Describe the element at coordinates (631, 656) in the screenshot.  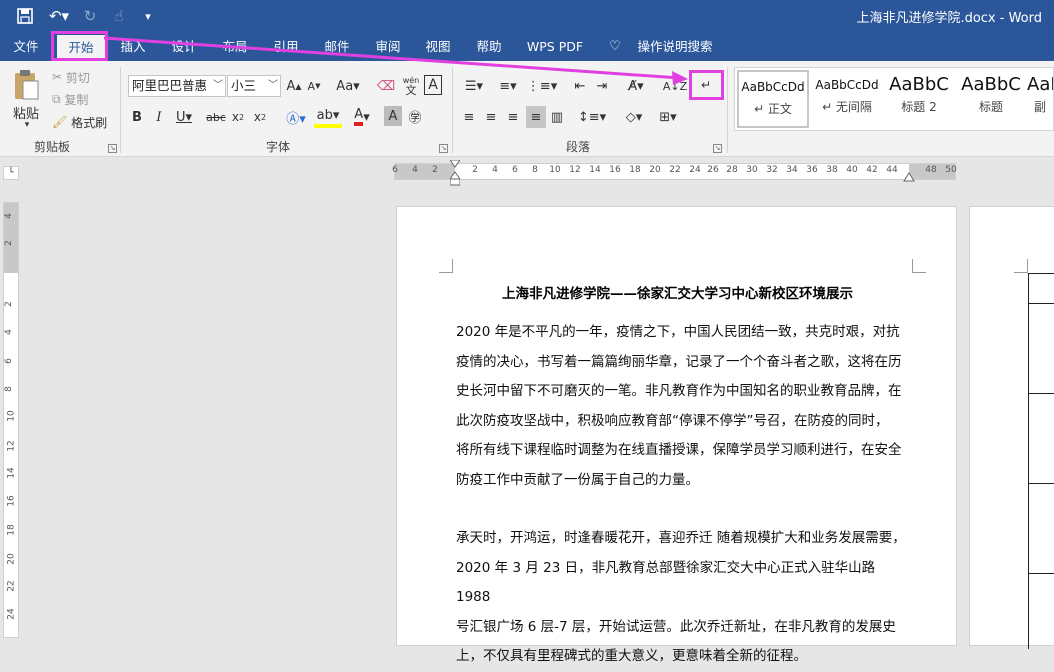
I see `text-line: 上，不仅具有里程碑式的重大意义，更意味着全新的征程。` at that location.